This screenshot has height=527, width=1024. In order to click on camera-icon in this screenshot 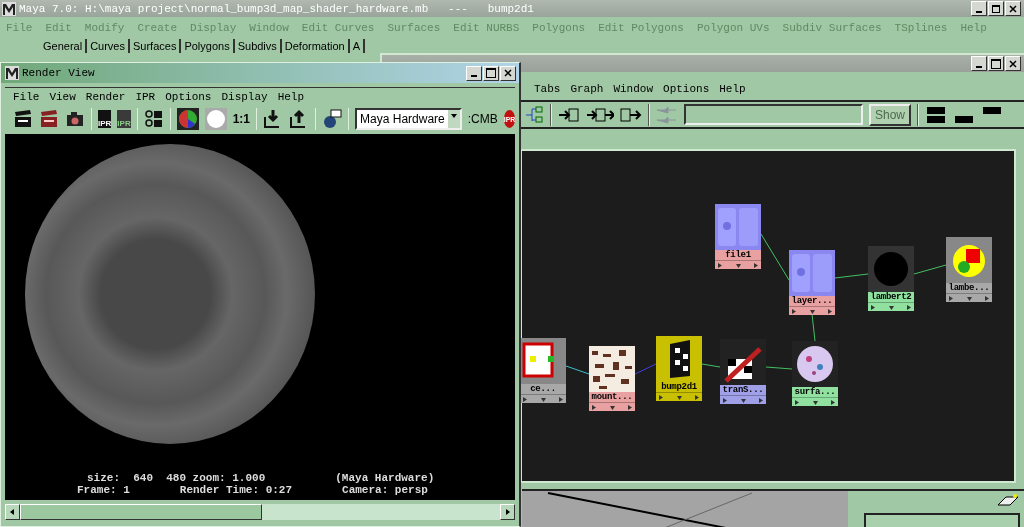, I will do `click(75, 119)`.